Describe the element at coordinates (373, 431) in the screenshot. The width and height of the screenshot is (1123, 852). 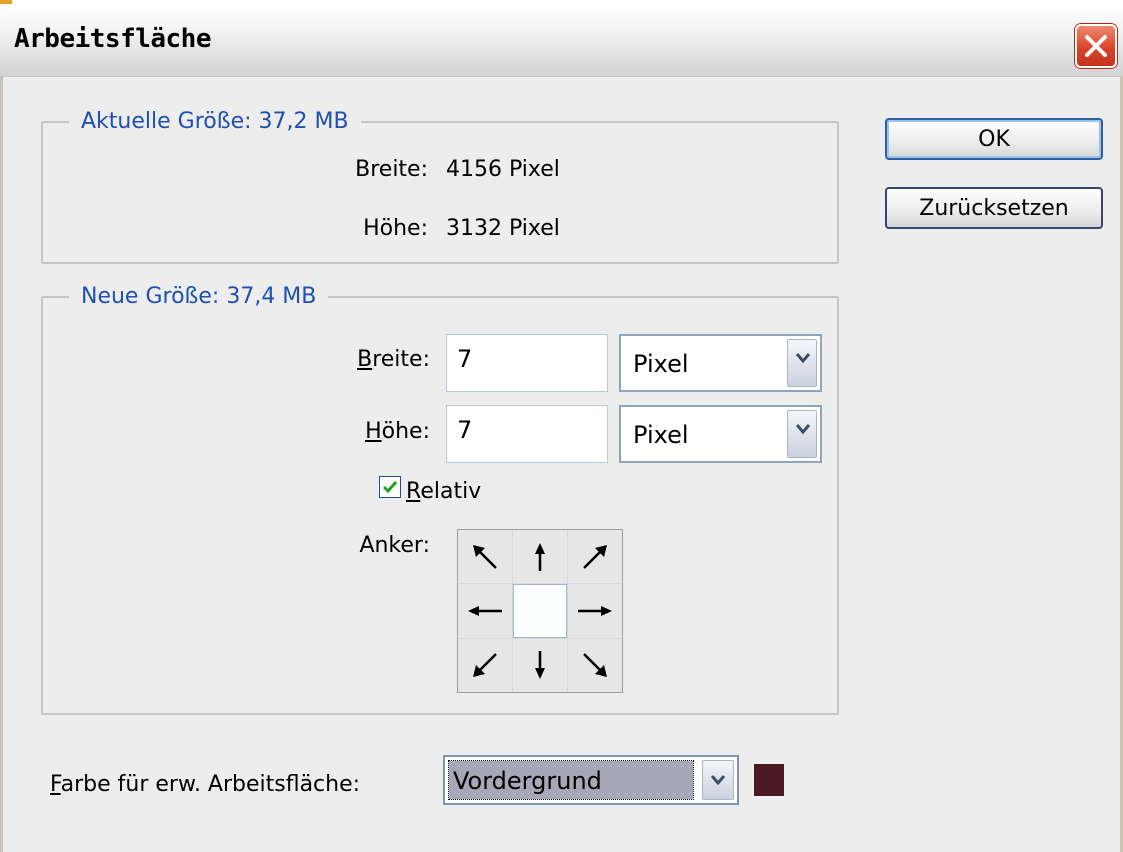
I see `new-height-label-mnemonic: H` at that location.